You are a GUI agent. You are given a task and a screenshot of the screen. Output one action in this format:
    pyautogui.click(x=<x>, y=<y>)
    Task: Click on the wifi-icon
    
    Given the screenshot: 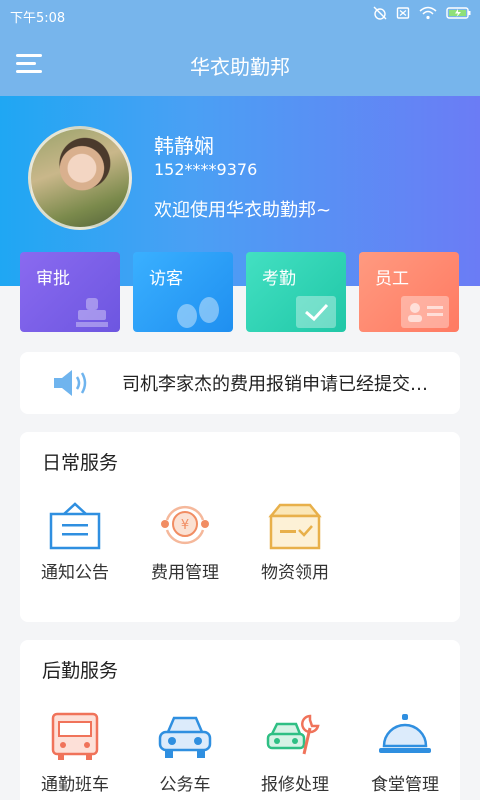 What is the action you would take?
    pyautogui.click(x=428, y=13)
    